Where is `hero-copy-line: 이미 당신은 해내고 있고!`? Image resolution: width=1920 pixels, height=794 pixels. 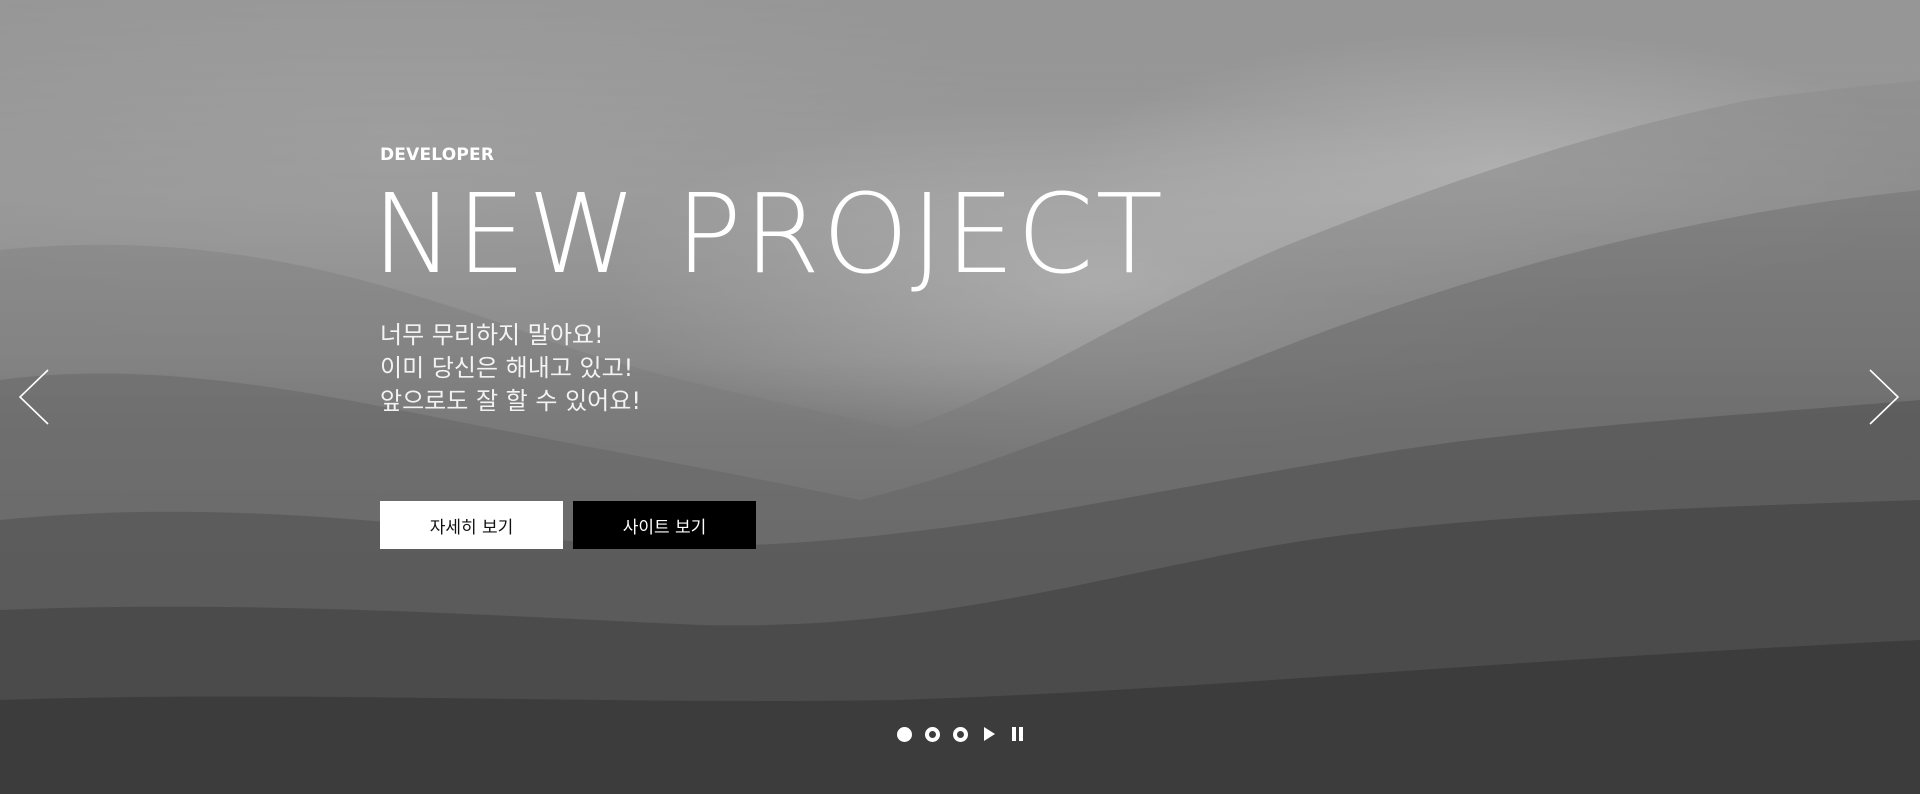 hero-copy-line: 이미 당신은 해내고 있고! is located at coordinates (507, 368).